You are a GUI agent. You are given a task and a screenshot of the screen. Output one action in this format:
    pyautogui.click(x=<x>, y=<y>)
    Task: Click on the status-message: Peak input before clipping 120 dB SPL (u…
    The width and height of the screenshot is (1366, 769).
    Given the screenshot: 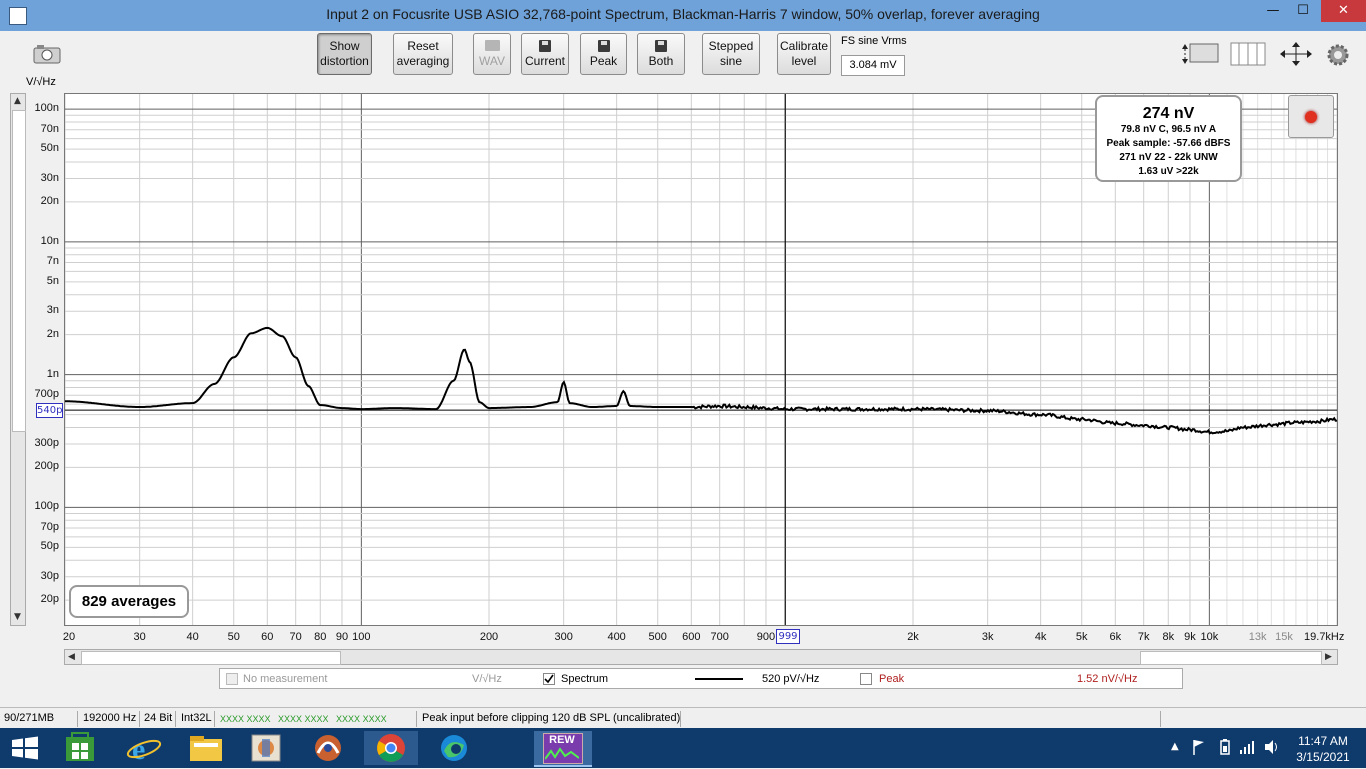 What is the action you would take?
    pyautogui.click(x=551, y=718)
    